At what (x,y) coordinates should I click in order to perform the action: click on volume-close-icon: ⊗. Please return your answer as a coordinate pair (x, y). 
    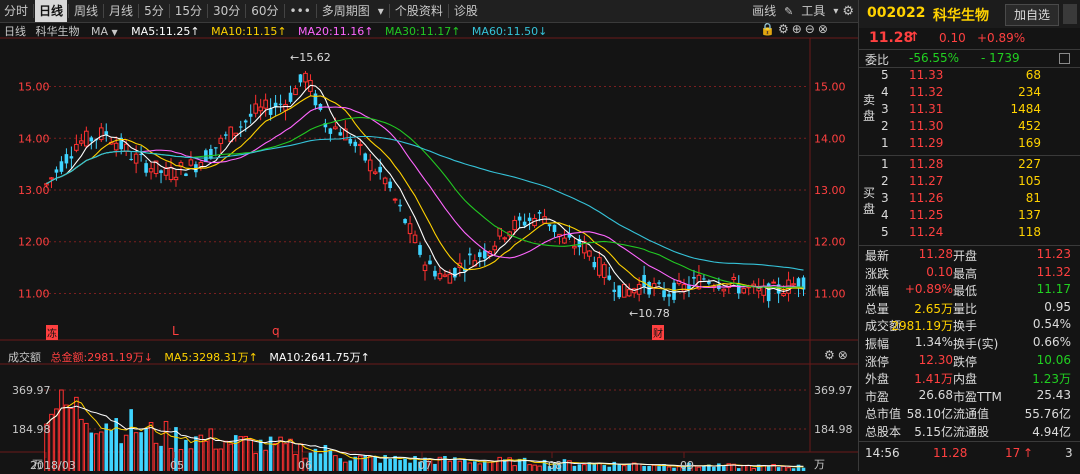
    Looking at the image, I should click on (844, 355).